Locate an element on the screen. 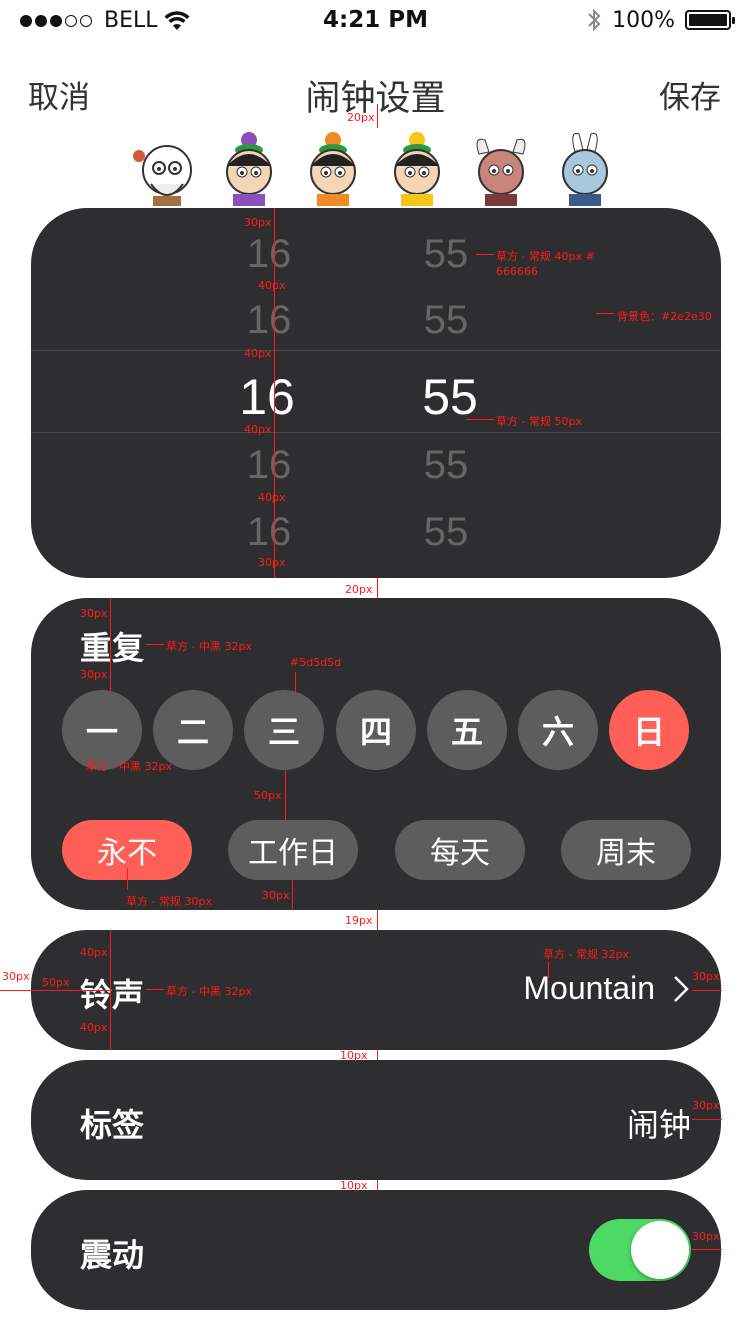  page-title: 闹钟设置 is located at coordinates (375, 99).